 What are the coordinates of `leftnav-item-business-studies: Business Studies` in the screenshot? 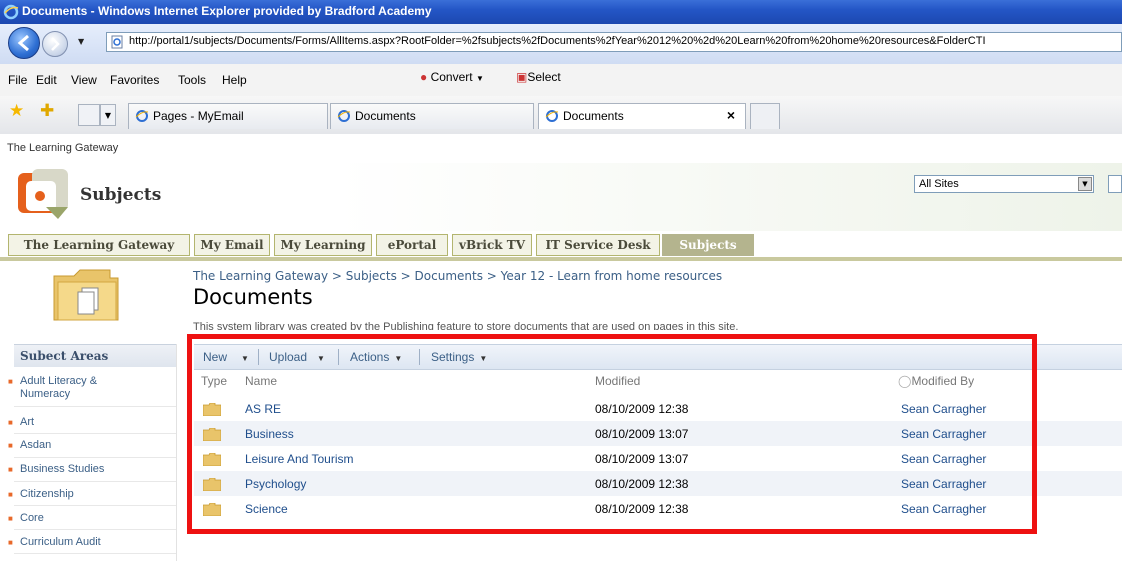 It's located at (62, 469).